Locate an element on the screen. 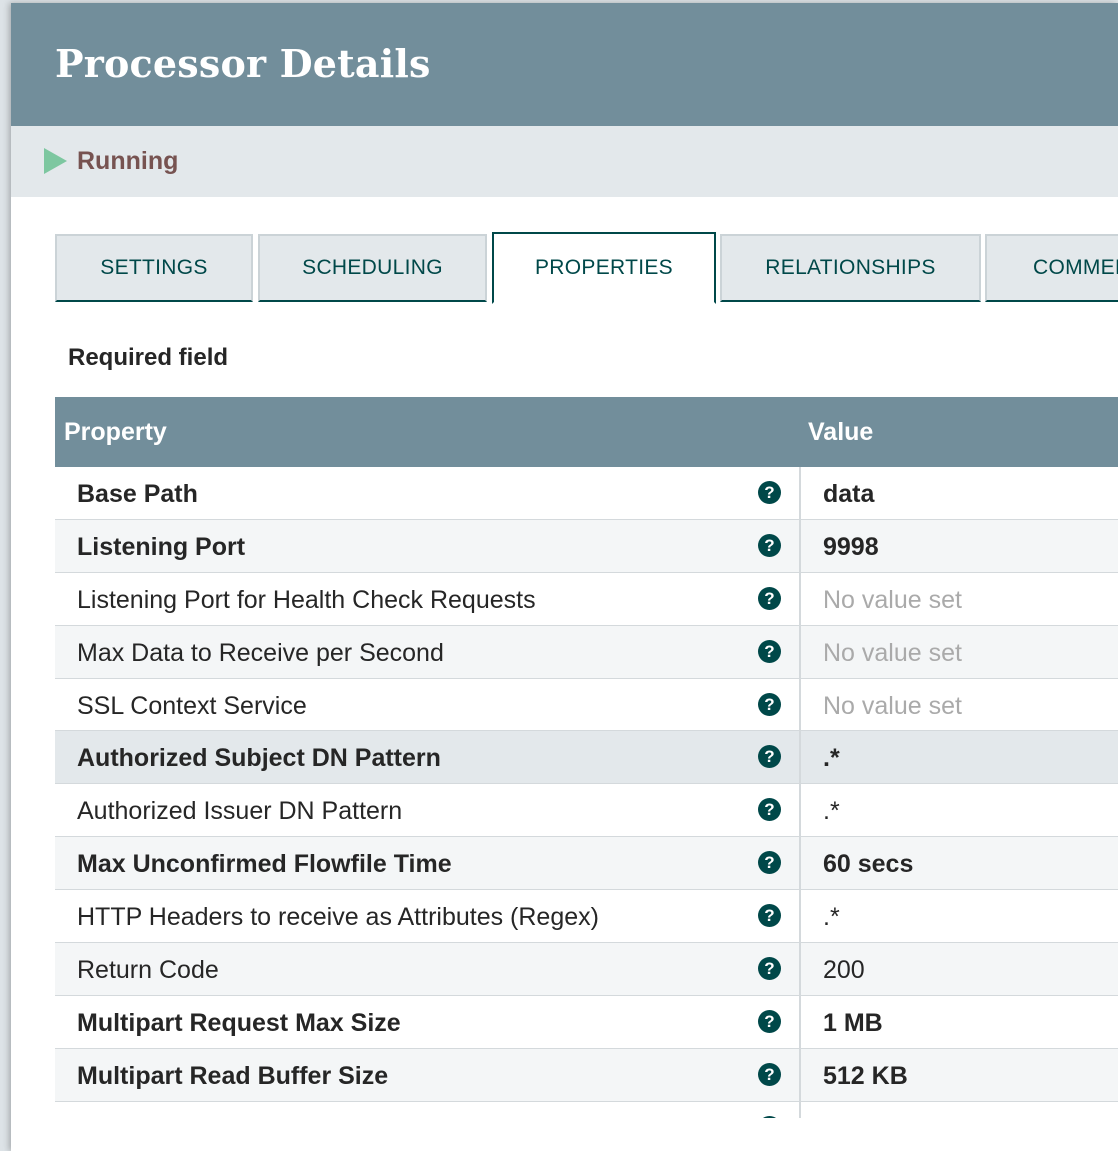 Image resolution: width=1118 pixels, height=1151 pixels. table-row: Multipart Read Buffer Size? 512 KB is located at coordinates (586, 1075).